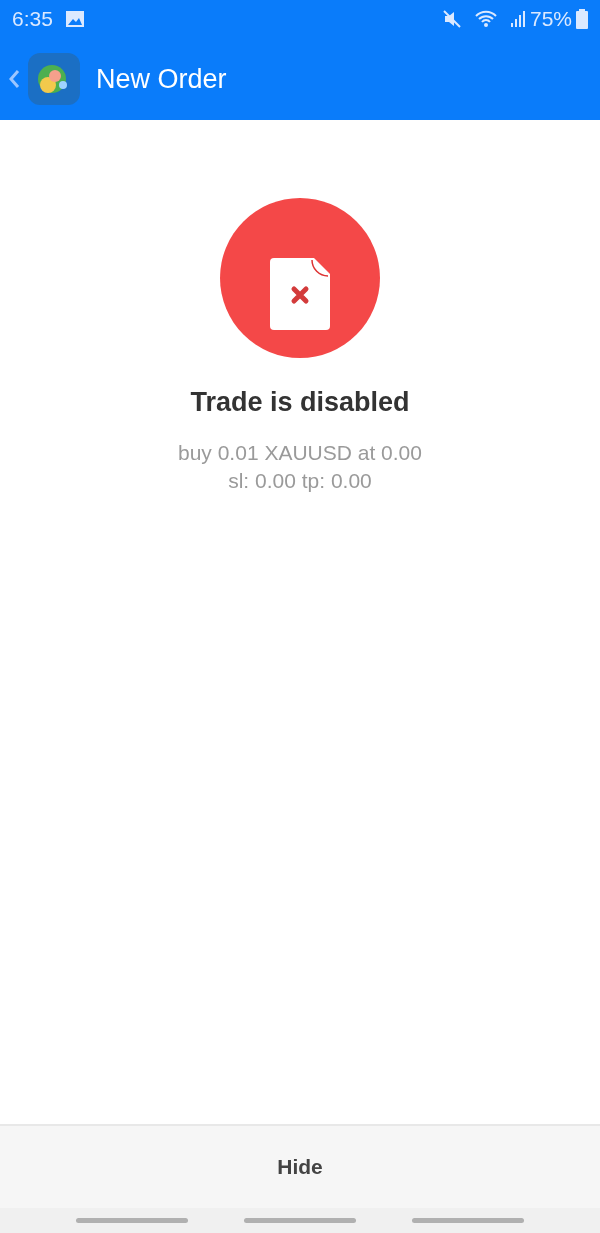 The image size is (600, 1233). Describe the element at coordinates (74, 19) in the screenshot. I see `image-icon` at that location.